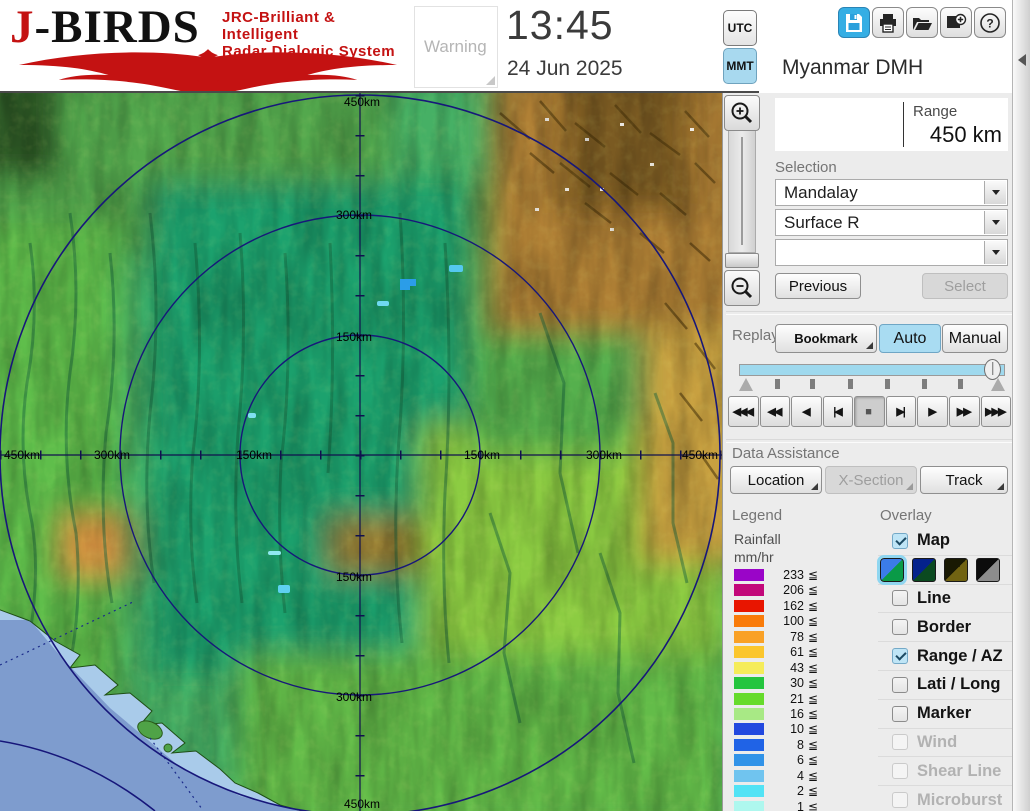  What do you see at coordinates (903, 124) in the screenshot?
I see `range-divider` at bounding box center [903, 124].